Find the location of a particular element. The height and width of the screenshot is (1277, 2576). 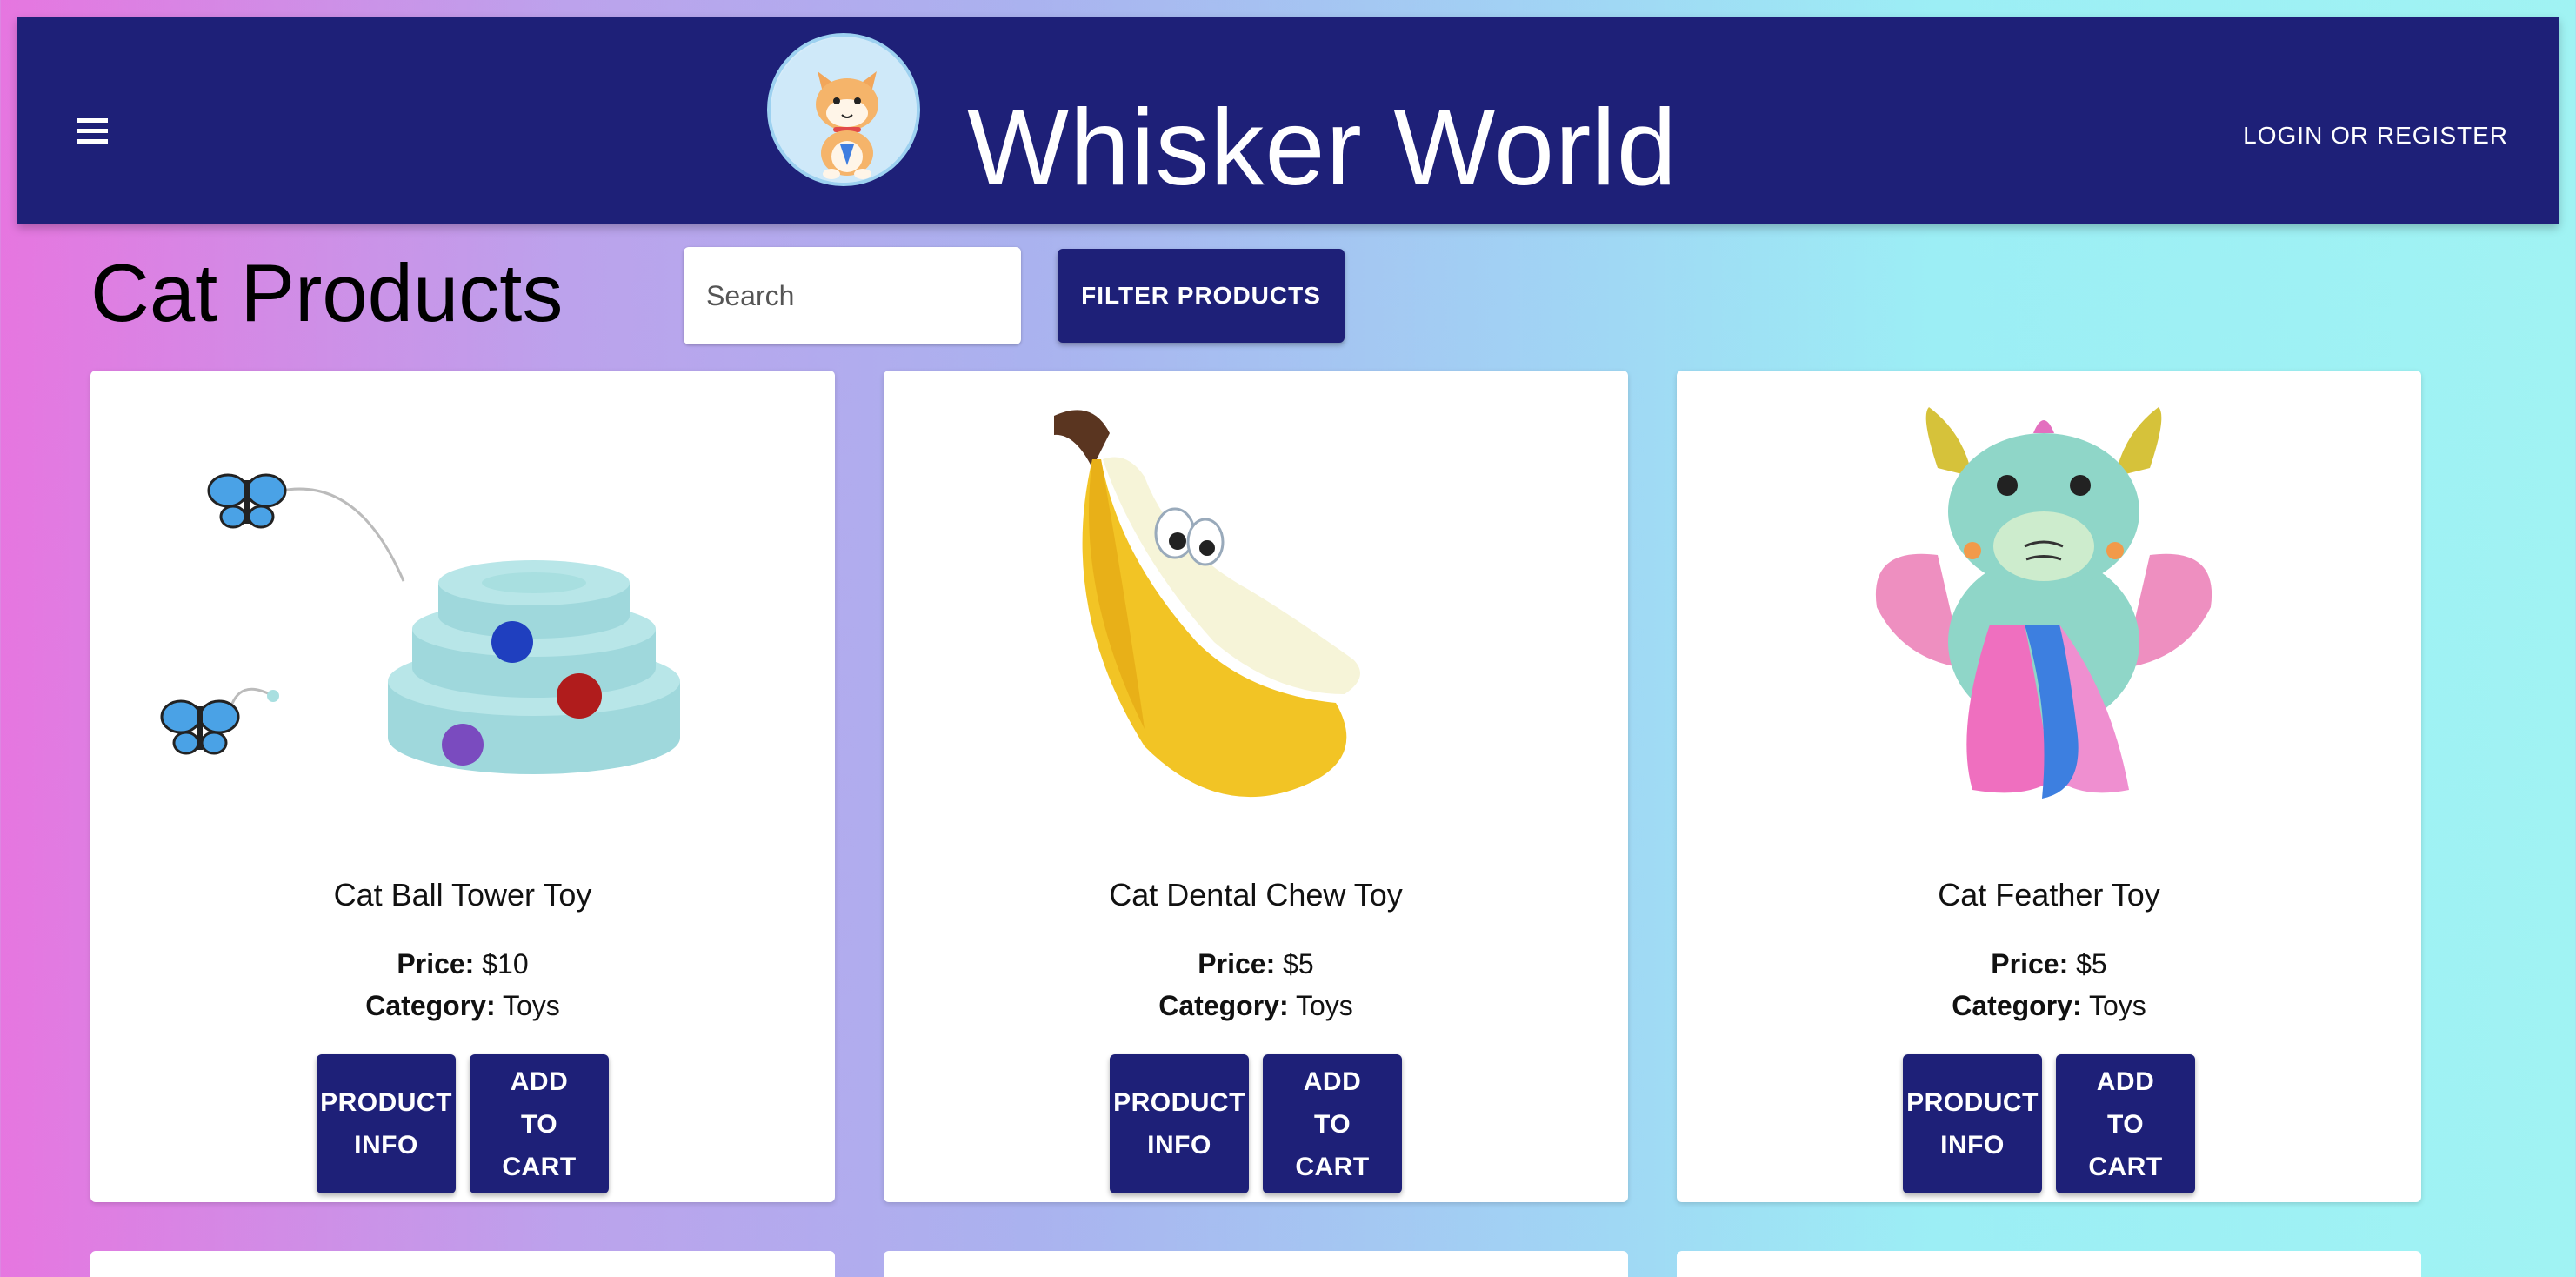

login-register-link: LOGIN OR REGISTER is located at coordinates (2375, 136).